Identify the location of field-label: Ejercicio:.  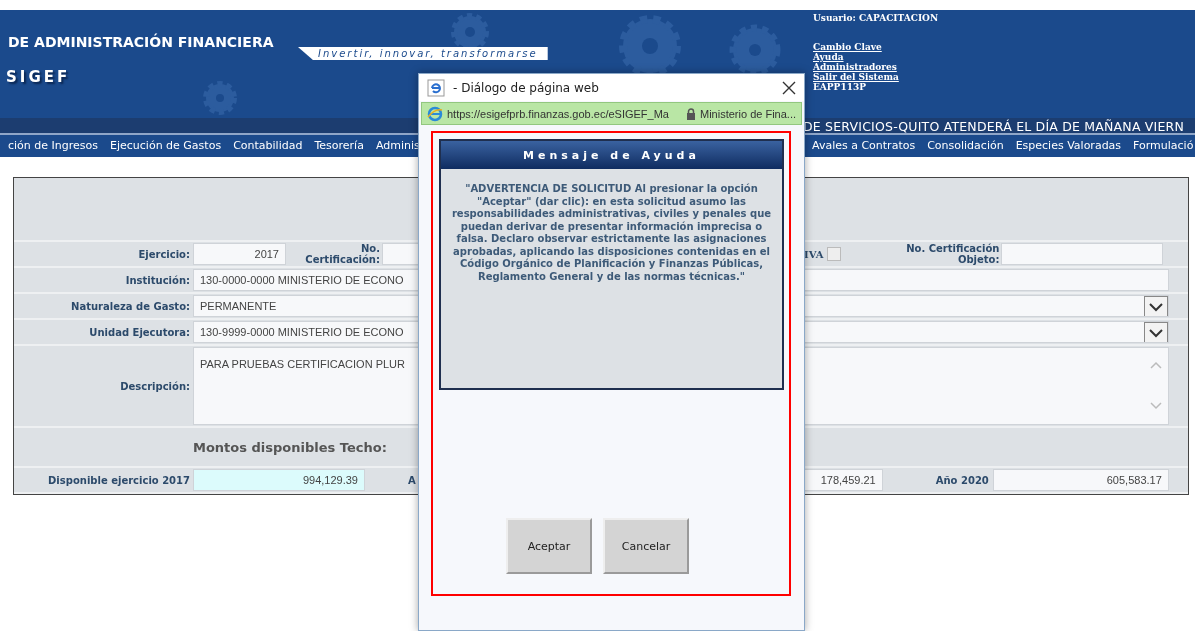
(164, 254).